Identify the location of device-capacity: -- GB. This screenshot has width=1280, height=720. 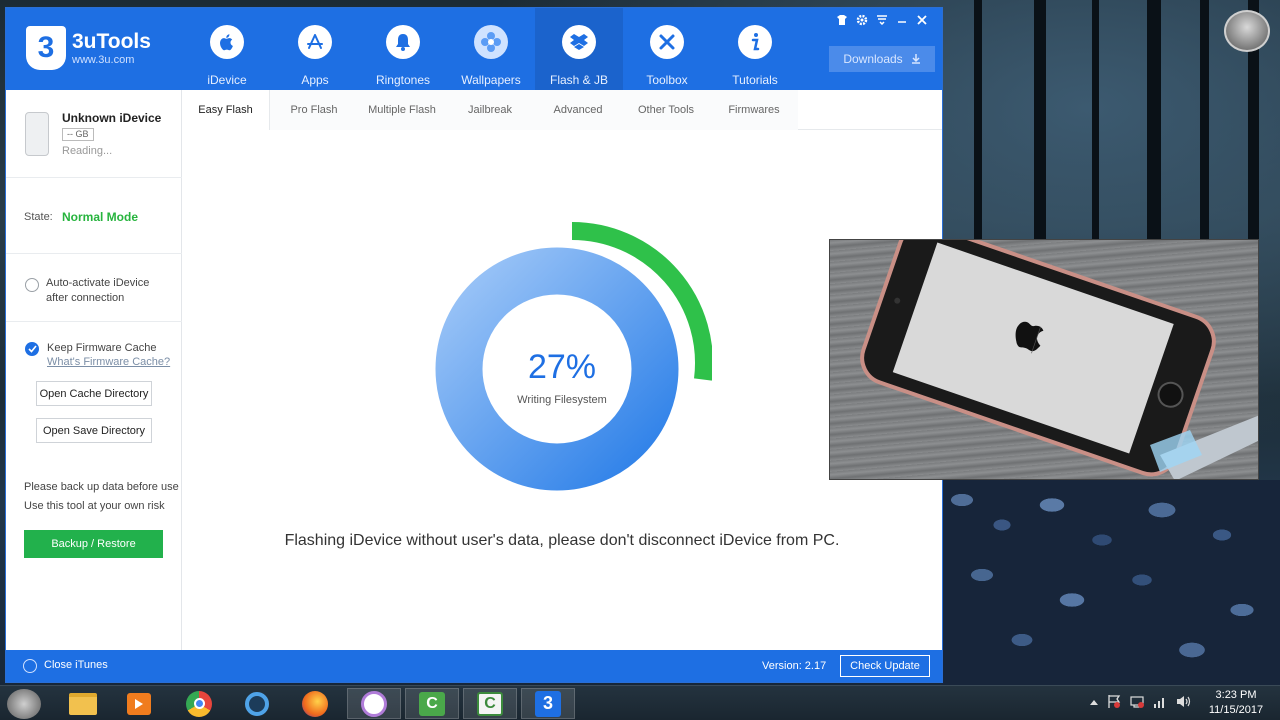
(78, 134).